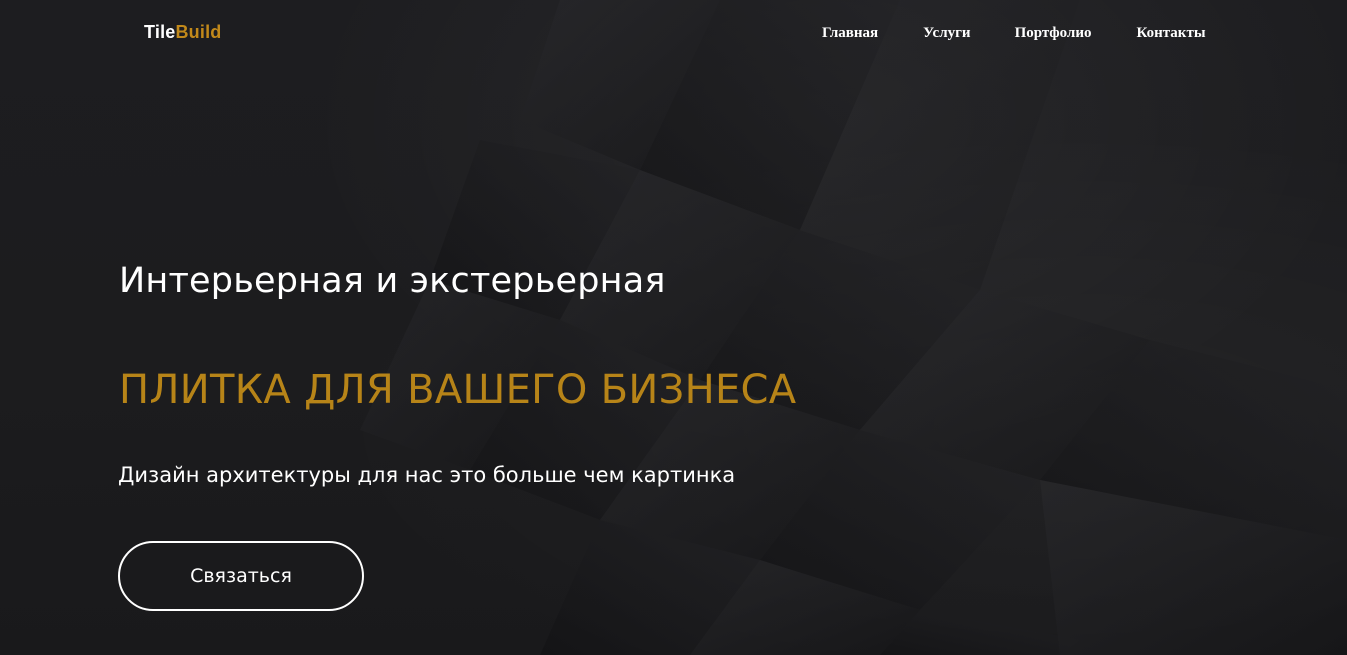  I want to click on logo-link: TileBuild, so click(182, 32).